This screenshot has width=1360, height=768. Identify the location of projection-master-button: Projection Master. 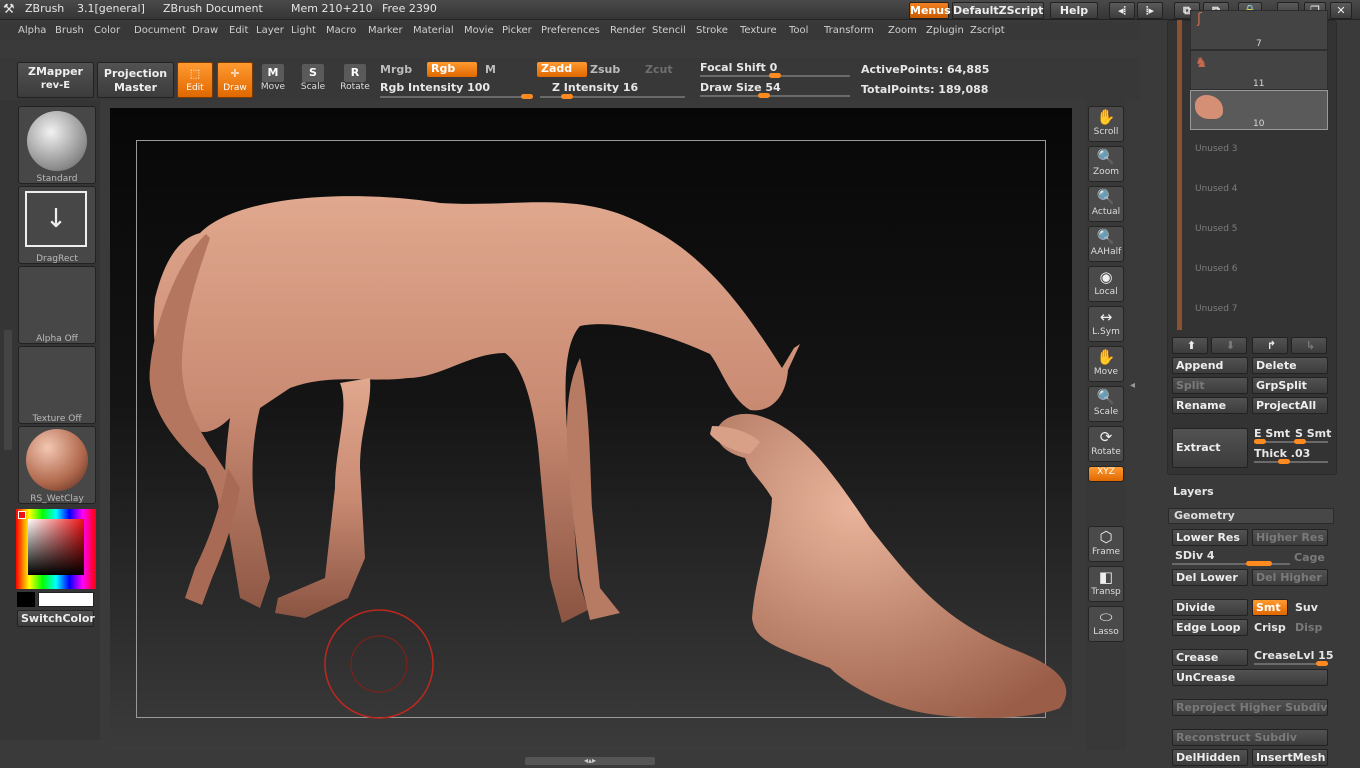
(135, 80).